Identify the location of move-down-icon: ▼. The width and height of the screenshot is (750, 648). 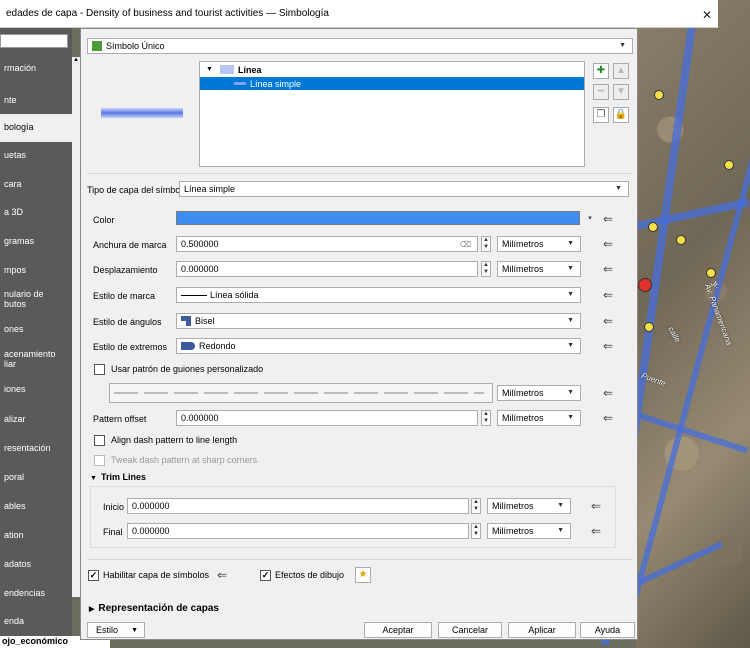
(621, 92).